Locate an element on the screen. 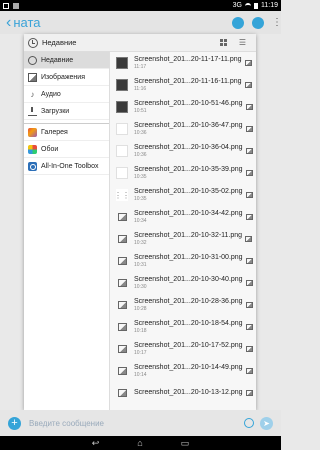  file-name: Screenshot_201...20-10-35-02.png is located at coordinates (188, 191).